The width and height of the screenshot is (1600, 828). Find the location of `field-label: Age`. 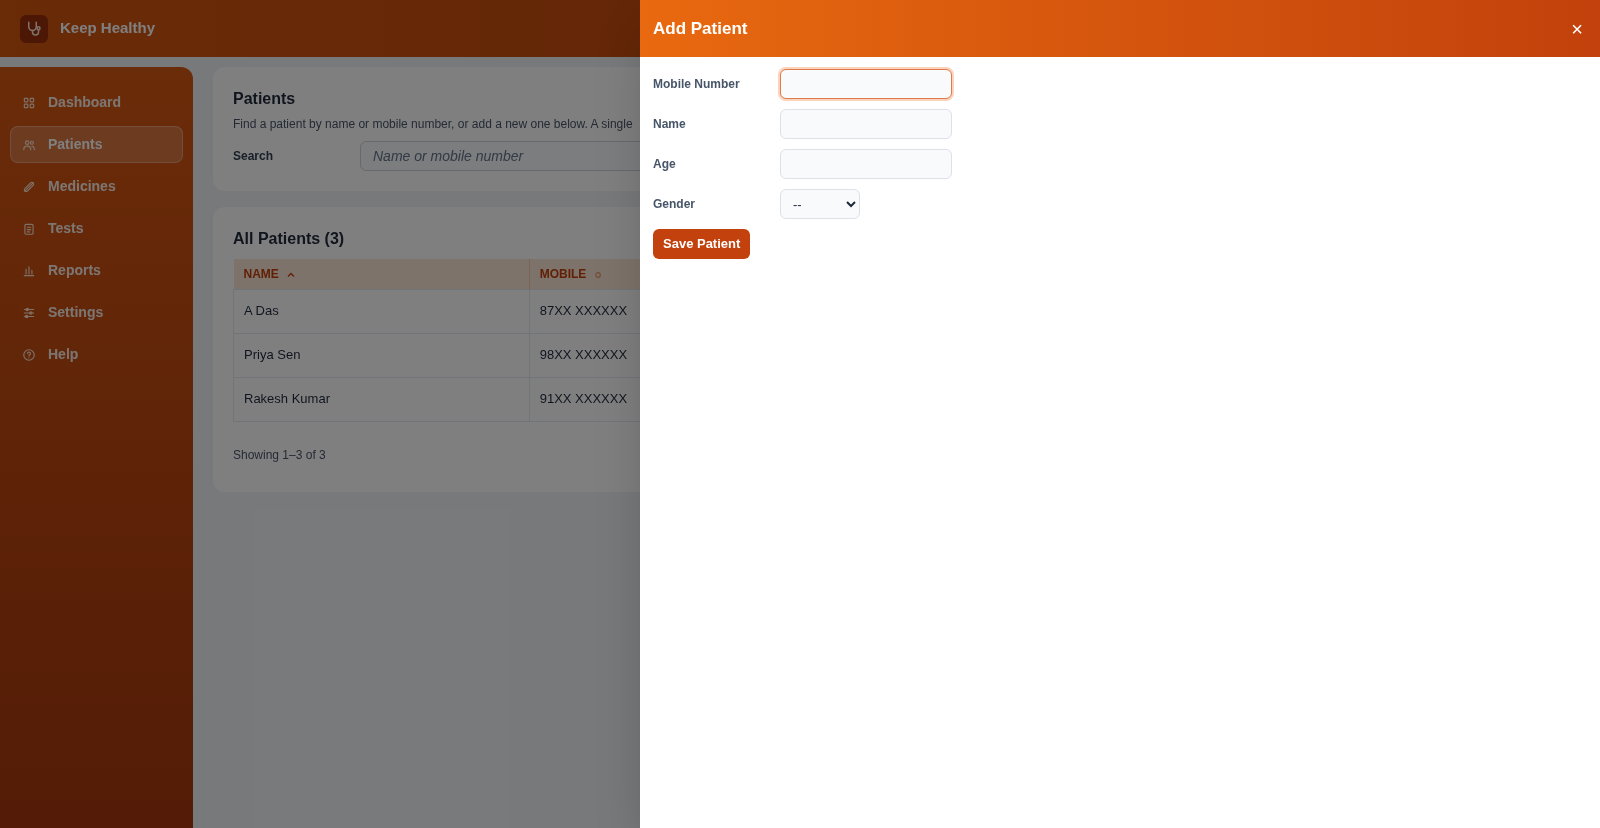

field-label: Age is located at coordinates (665, 164).